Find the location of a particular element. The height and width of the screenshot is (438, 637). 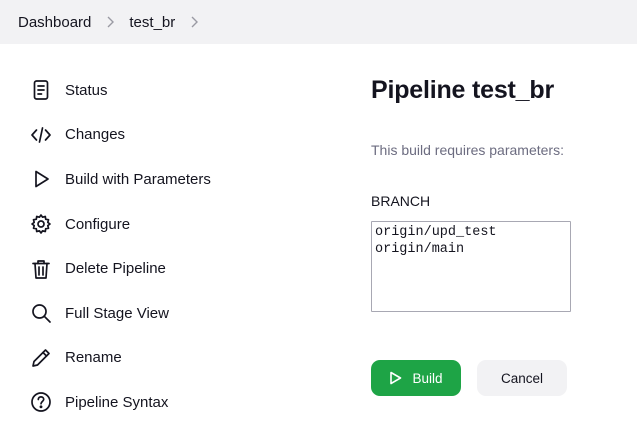

branch-select: origin/upd_test origin/main is located at coordinates (471, 266).